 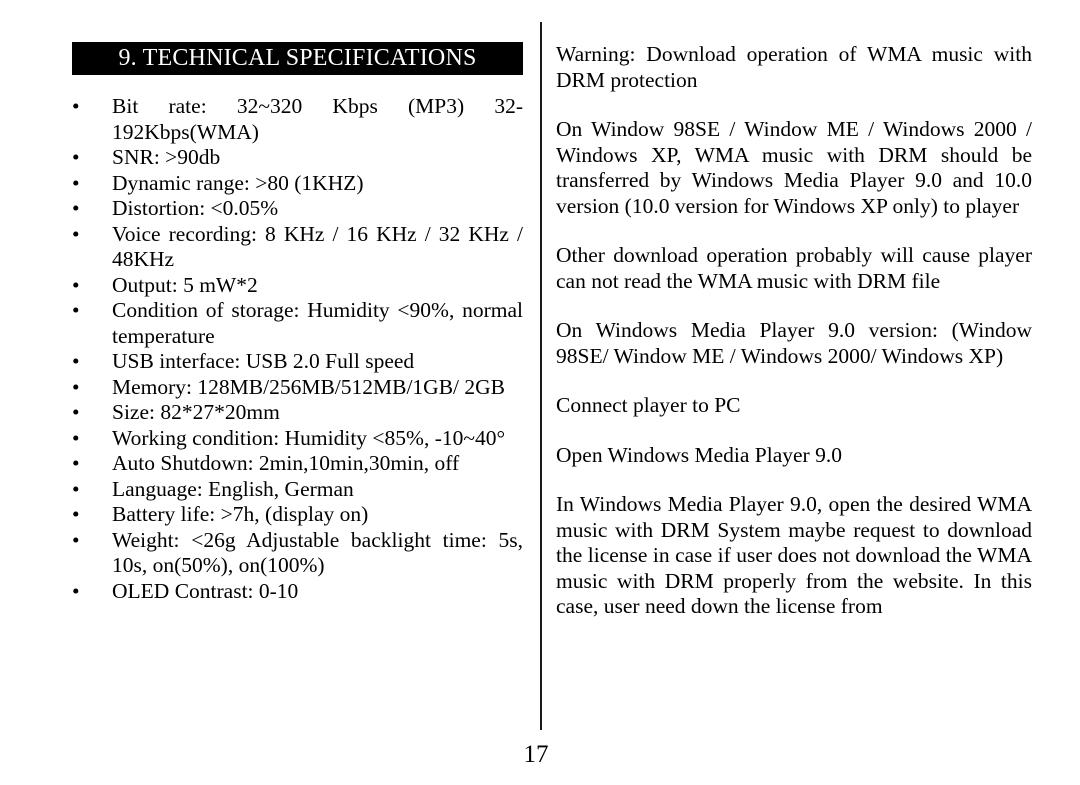 What do you see at coordinates (648, 405) in the screenshot?
I see `paragraph: Connect player to PC` at bounding box center [648, 405].